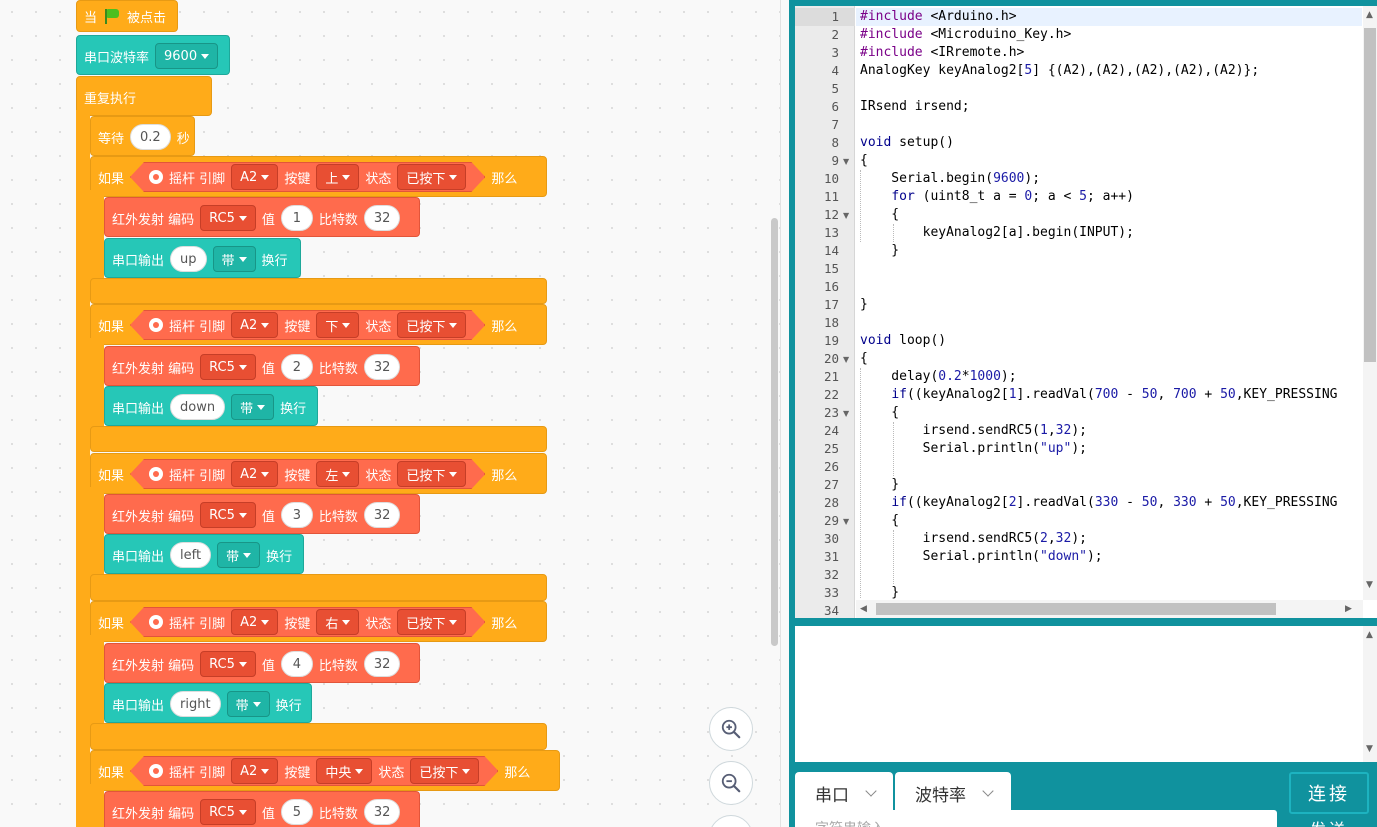  I want to click on zoom-out-button, so click(731, 783).